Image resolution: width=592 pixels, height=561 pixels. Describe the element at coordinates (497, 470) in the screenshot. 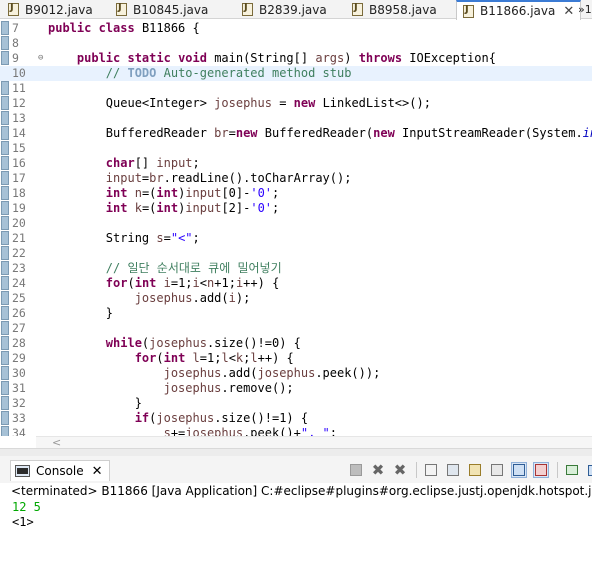

I see `show-on-output-icon` at that location.